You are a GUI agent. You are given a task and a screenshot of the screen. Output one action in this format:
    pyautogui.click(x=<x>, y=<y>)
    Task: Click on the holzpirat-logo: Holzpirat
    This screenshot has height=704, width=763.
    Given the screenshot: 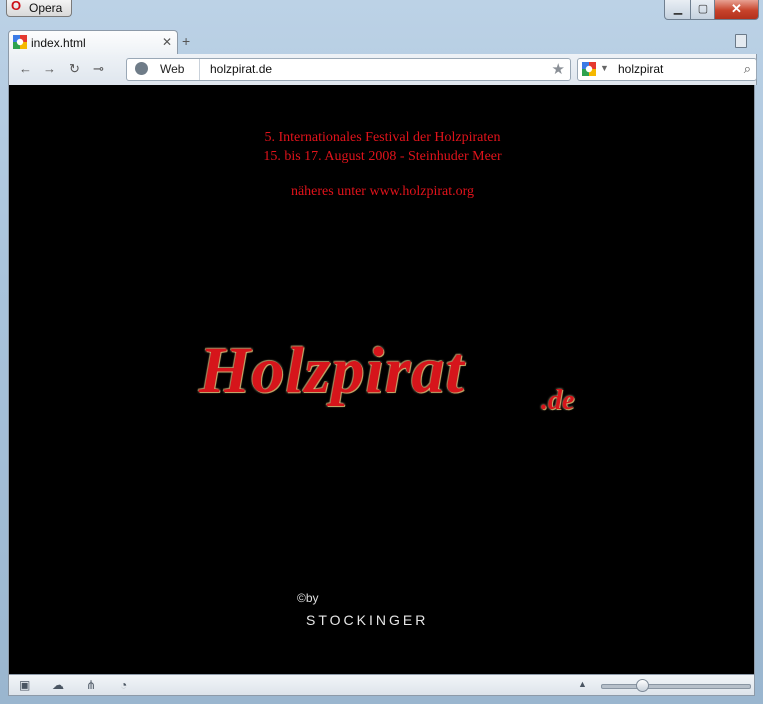 What is the action you would take?
    pyautogui.click(x=332, y=370)
    